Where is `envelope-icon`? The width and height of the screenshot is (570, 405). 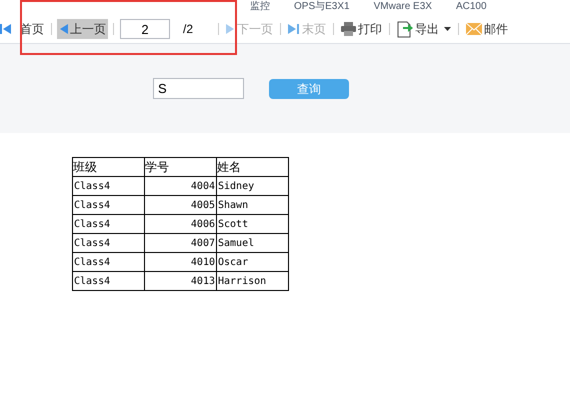
envelope-icon is located at coordinates (474, 29).